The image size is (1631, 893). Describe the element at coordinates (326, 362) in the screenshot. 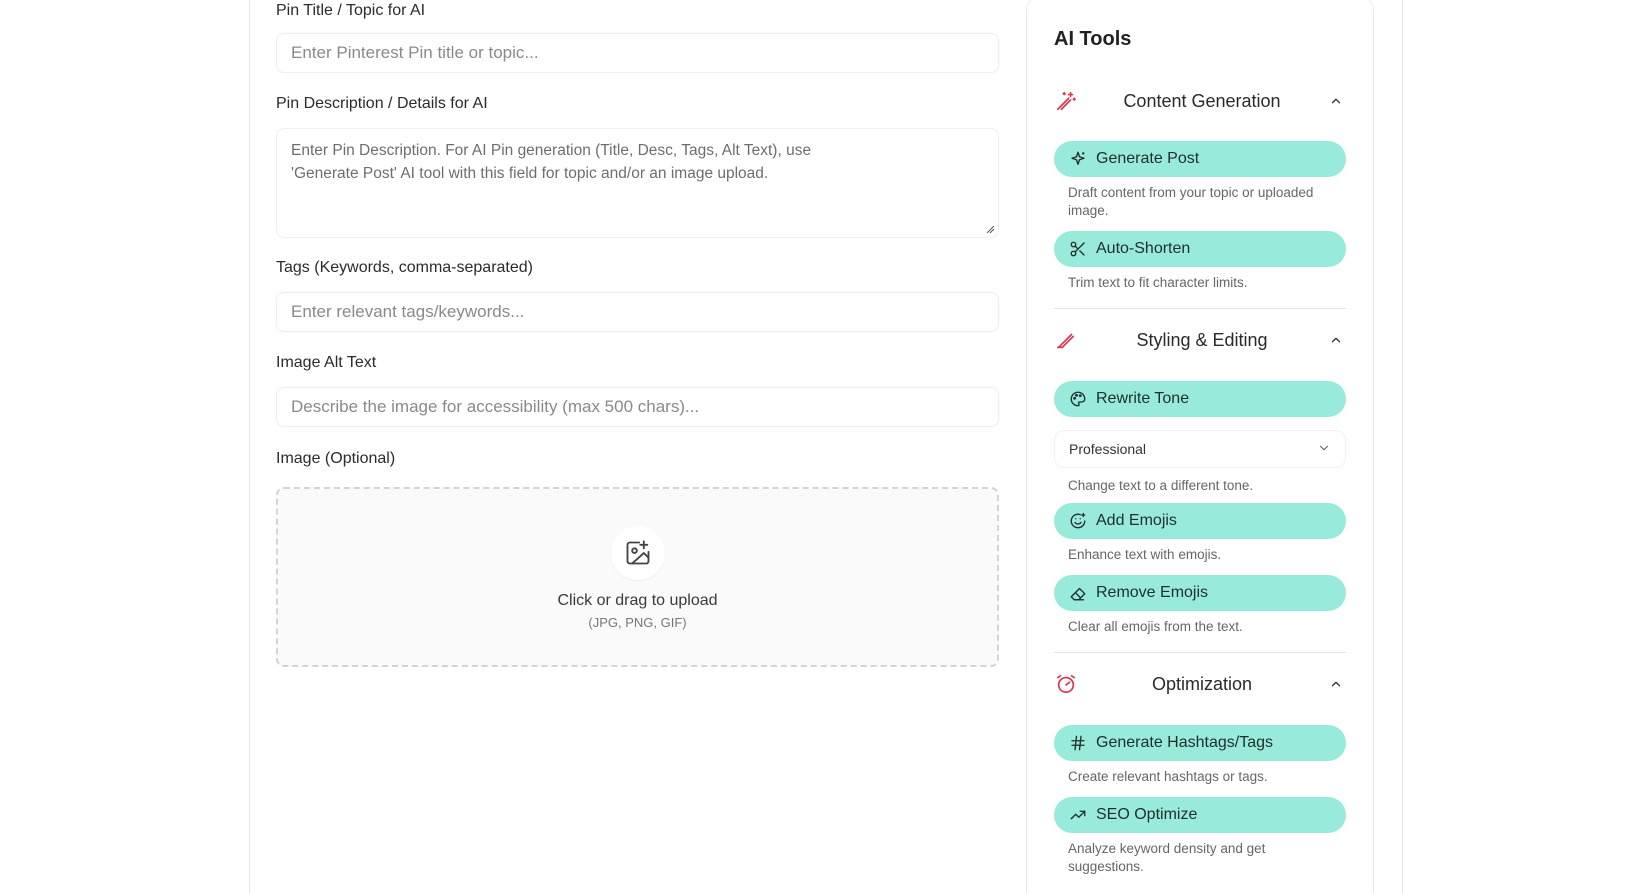

I see `alt-text-label: Image Alt Text` at that location.